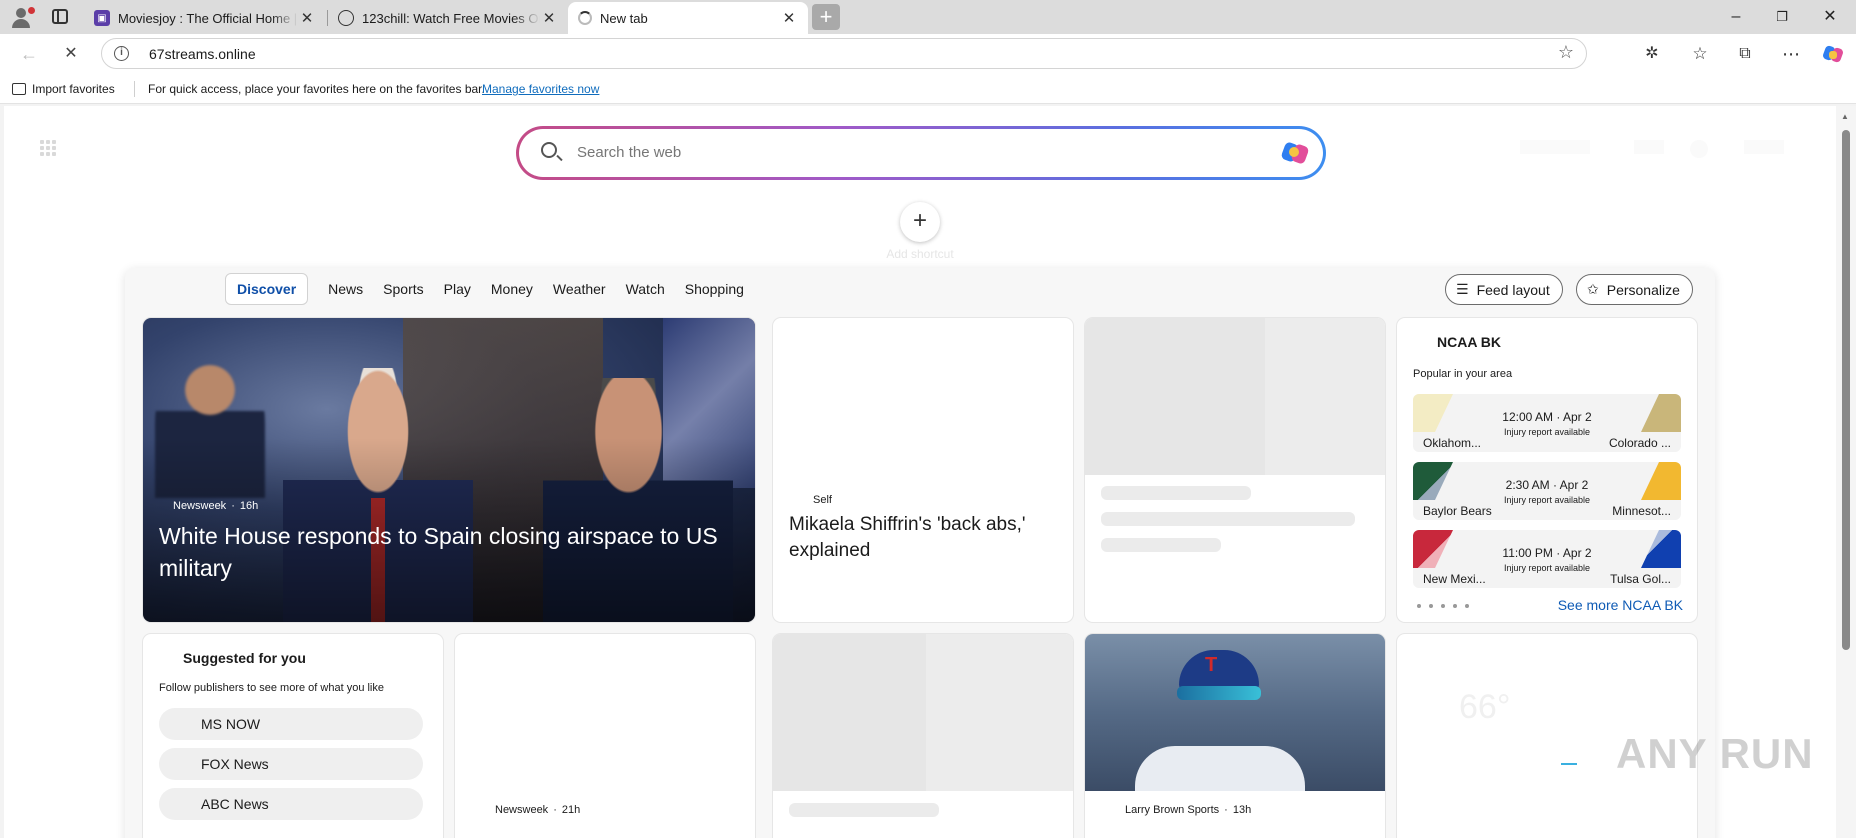 The width and height of the screenshot is (1856, 838). What do you see at coordinates (844, 53) in the screenshot?
I see `address-bar: i 67streams.online ☆` at bounding box center [844, 53].